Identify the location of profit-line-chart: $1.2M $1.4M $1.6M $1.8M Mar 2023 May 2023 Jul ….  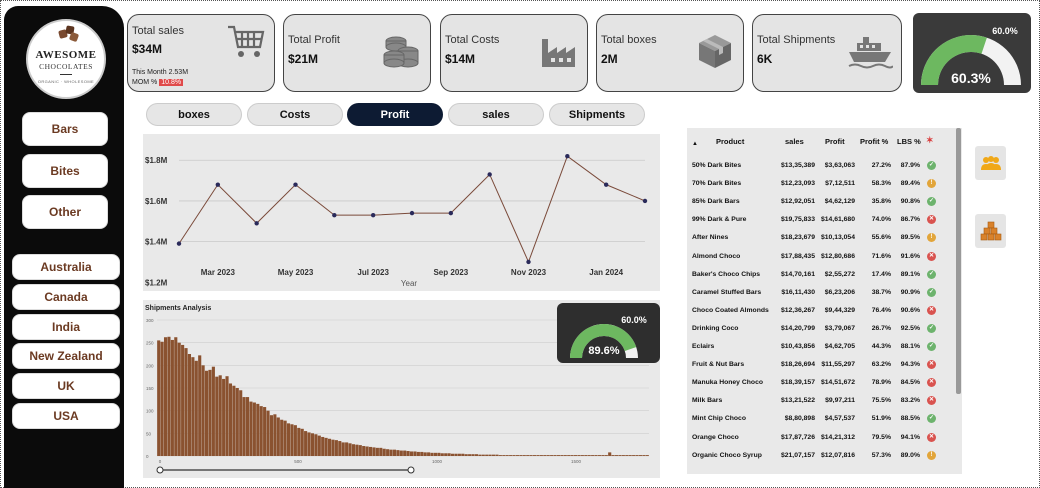
(396, 220).